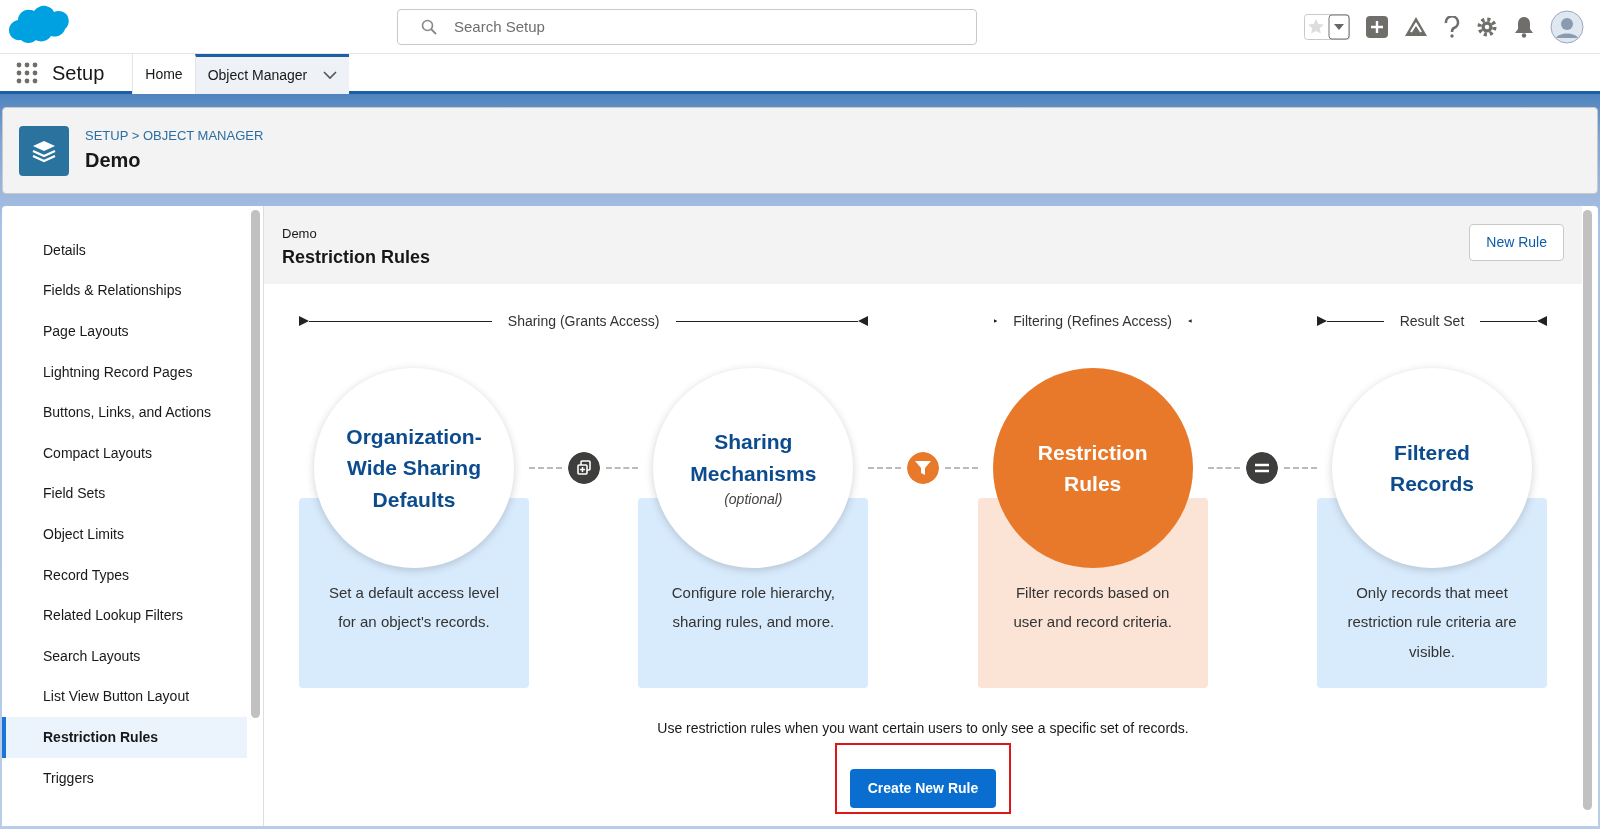  Describe the element at coordinates (272, 74) in the screenshot. I see `nav-tab: Object Manager` at that location.